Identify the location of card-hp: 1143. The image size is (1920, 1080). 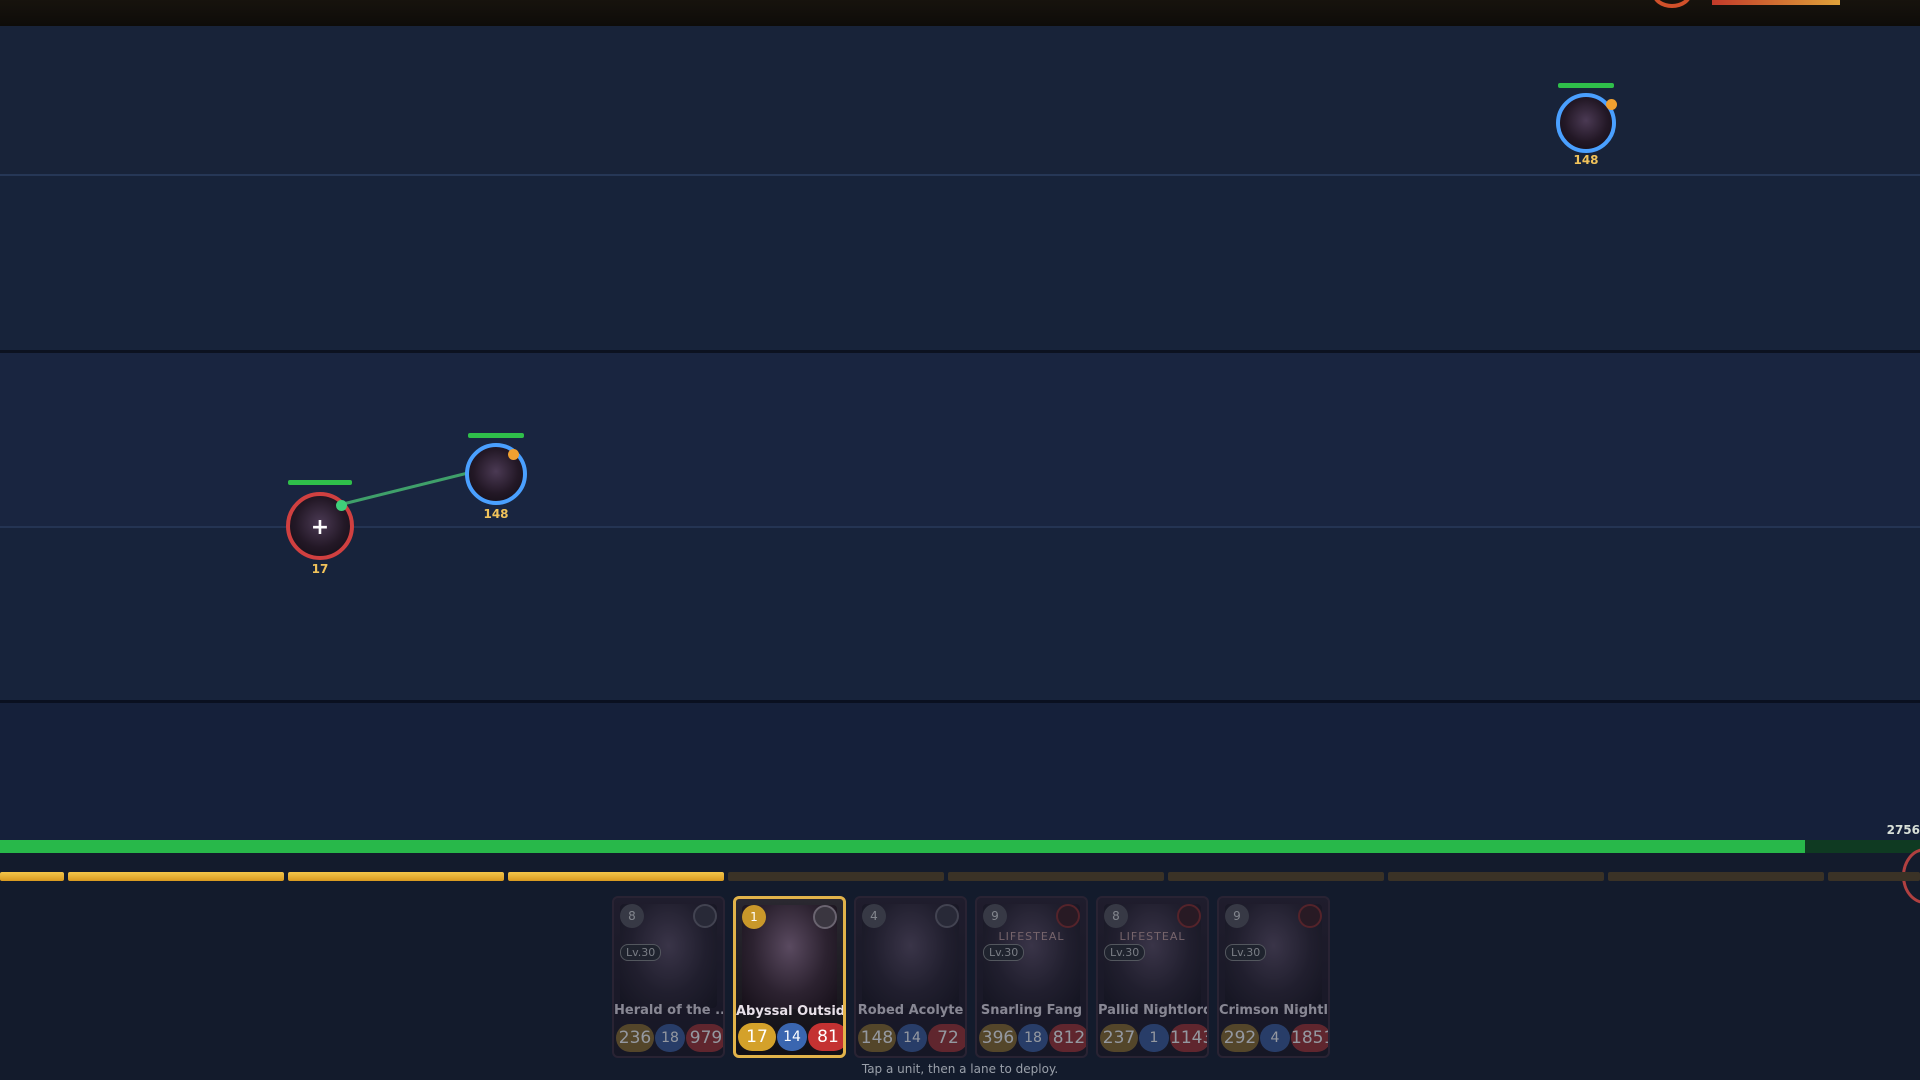
(1188, 1038).